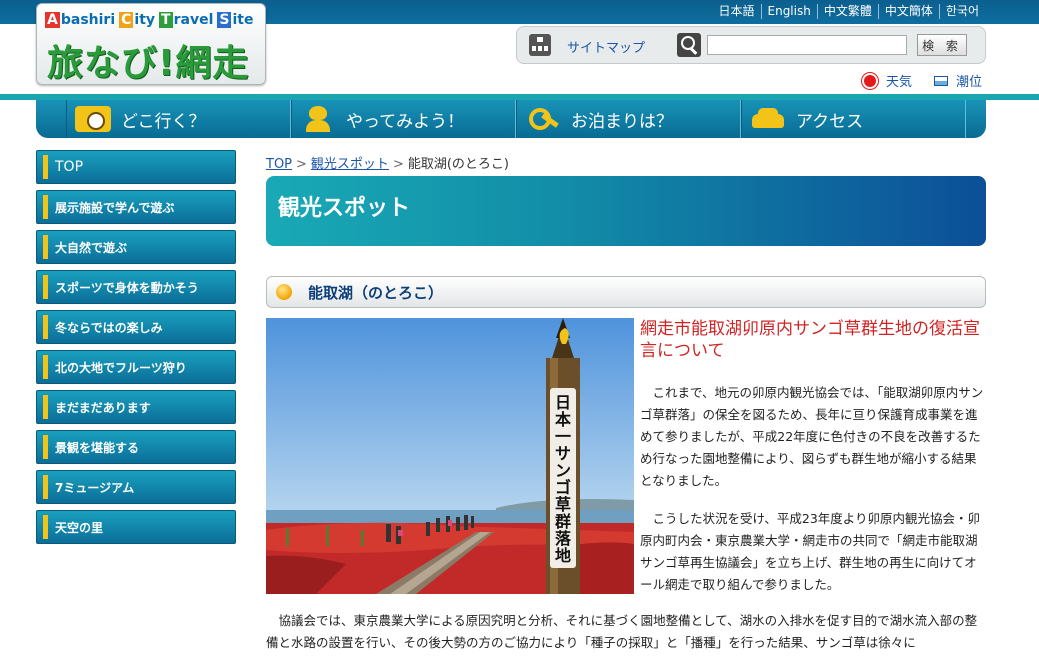 This screenshot has height=658, width=1039. Describe the element at coordinates (908, 11) in the screenshot. I see `lang-simplified-chinese: 中文簡体` at that location.